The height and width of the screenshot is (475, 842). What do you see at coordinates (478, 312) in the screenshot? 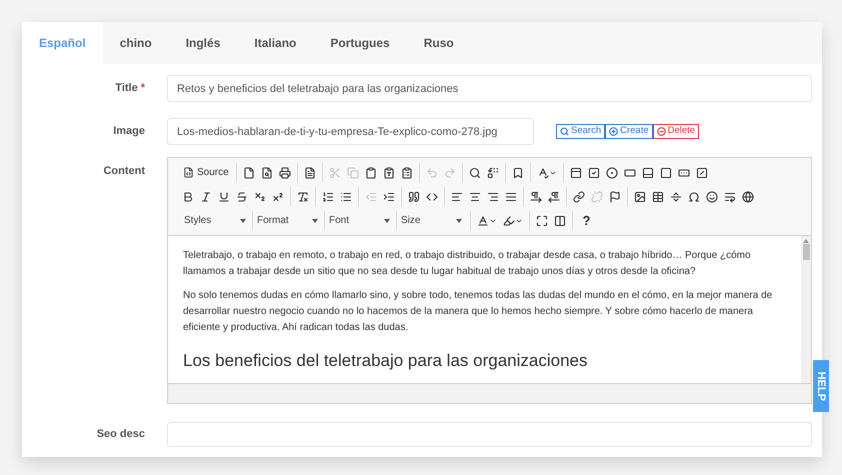
I see `paragraph: No solo tenemos dudas en cómo llamarlo sino, y sobre todo, tenemos todas las dudas del mundo en el cómo, en la mejor manera de desarrollar nuestro negocio cuando no lo hacemos de la manera que lo hemos hecho siempre. Y sobre cómo hacerlo de manera eficiente y productiva. Ahí radican todas las dudas.` at bounding box center [478, 312].